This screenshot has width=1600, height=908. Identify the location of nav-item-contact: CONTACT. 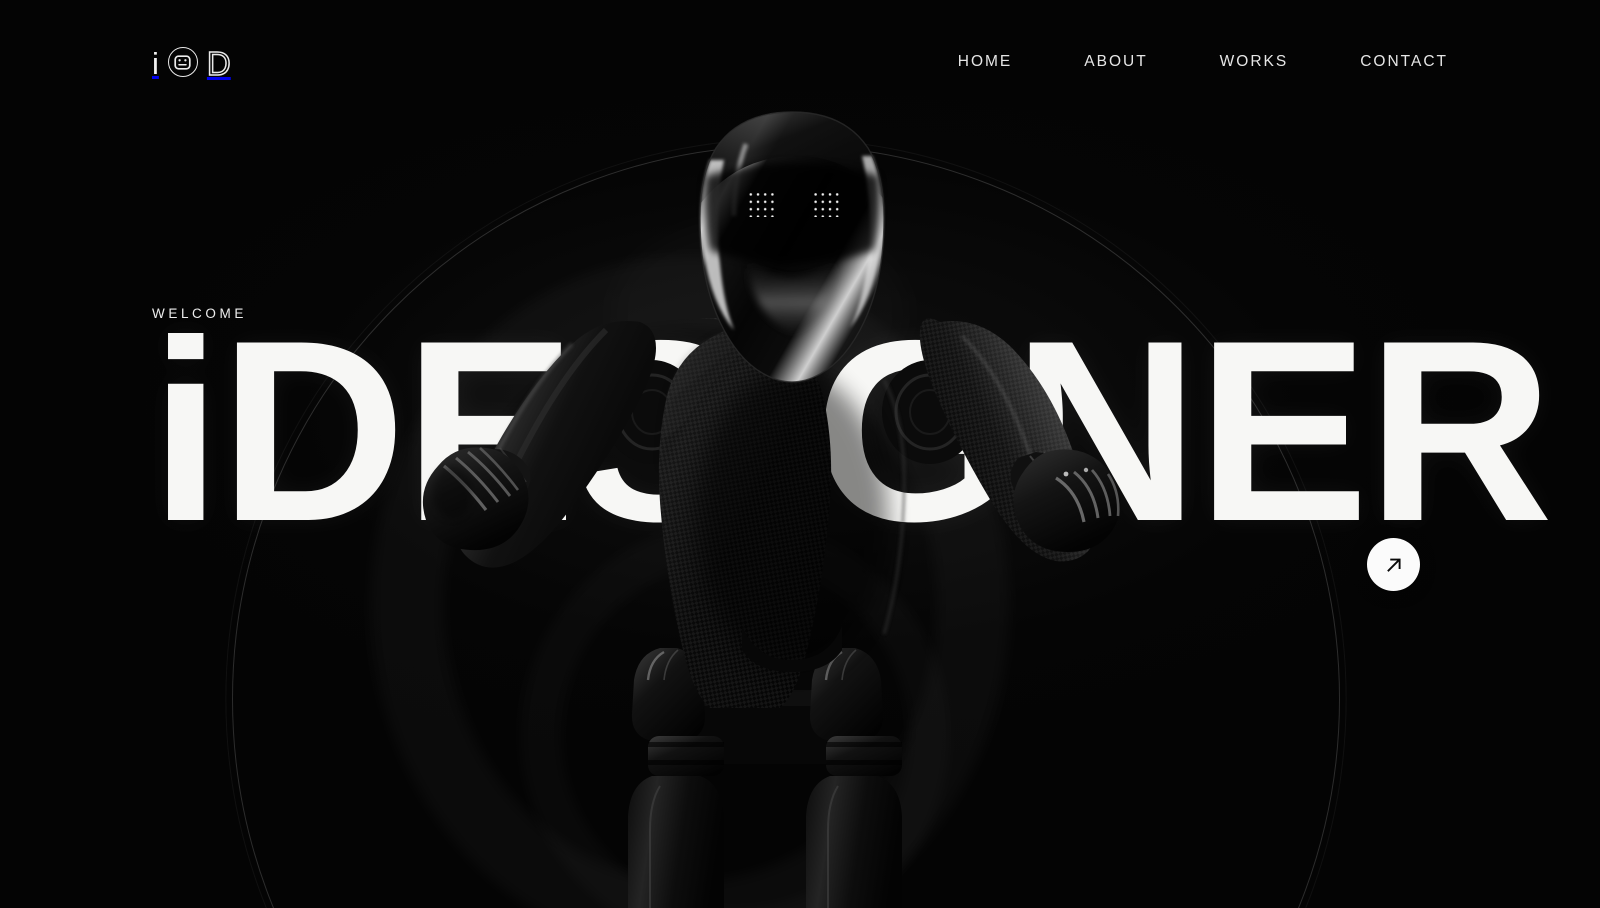
(1386, 62).